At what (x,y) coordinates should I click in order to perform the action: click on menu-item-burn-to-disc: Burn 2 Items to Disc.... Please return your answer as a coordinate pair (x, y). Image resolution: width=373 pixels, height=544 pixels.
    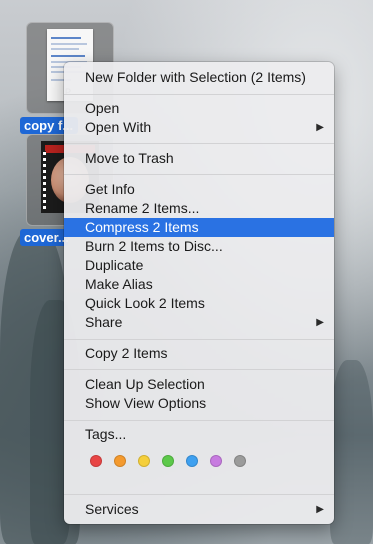
    Looking at the image, I should click on (199, 246).